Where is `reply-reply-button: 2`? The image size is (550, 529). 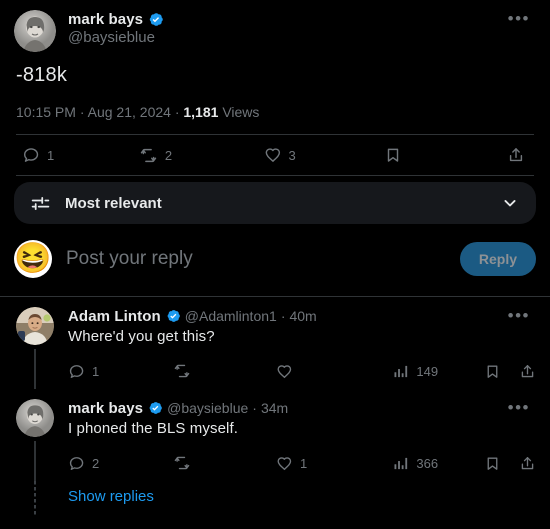
reply-reply-button: 2 is located at coordinates (120, 463).